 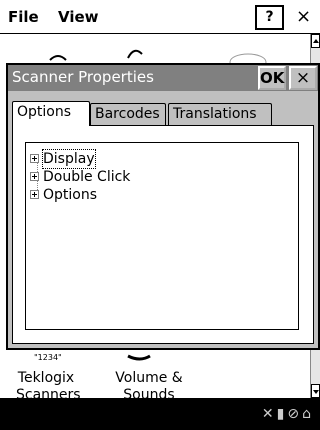 What do you see at coordinates (158, 56) in the screenshot?
I see `control-panel-icon-row-top` at bounding box center [158, 56].